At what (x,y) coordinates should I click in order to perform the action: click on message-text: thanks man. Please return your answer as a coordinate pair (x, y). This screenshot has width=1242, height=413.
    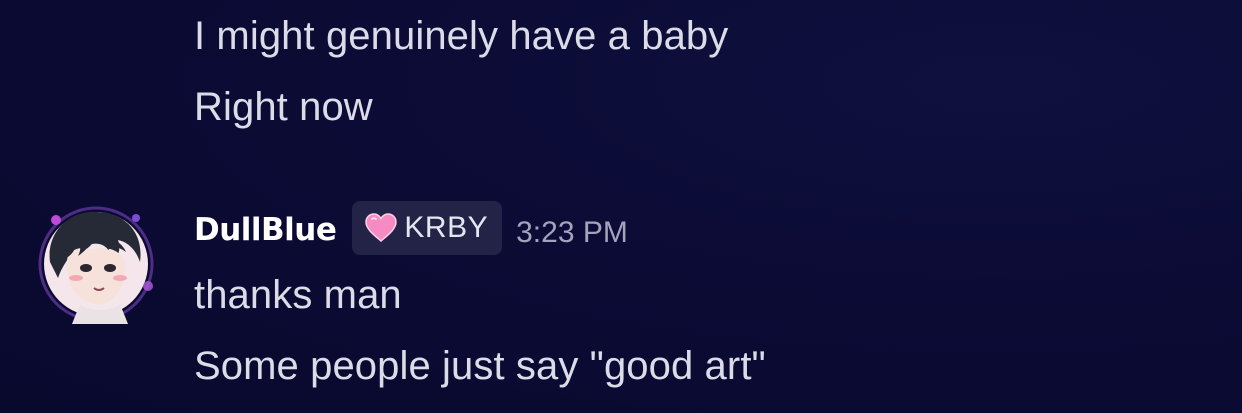
    Looking at the image, I should click on (298, 295).